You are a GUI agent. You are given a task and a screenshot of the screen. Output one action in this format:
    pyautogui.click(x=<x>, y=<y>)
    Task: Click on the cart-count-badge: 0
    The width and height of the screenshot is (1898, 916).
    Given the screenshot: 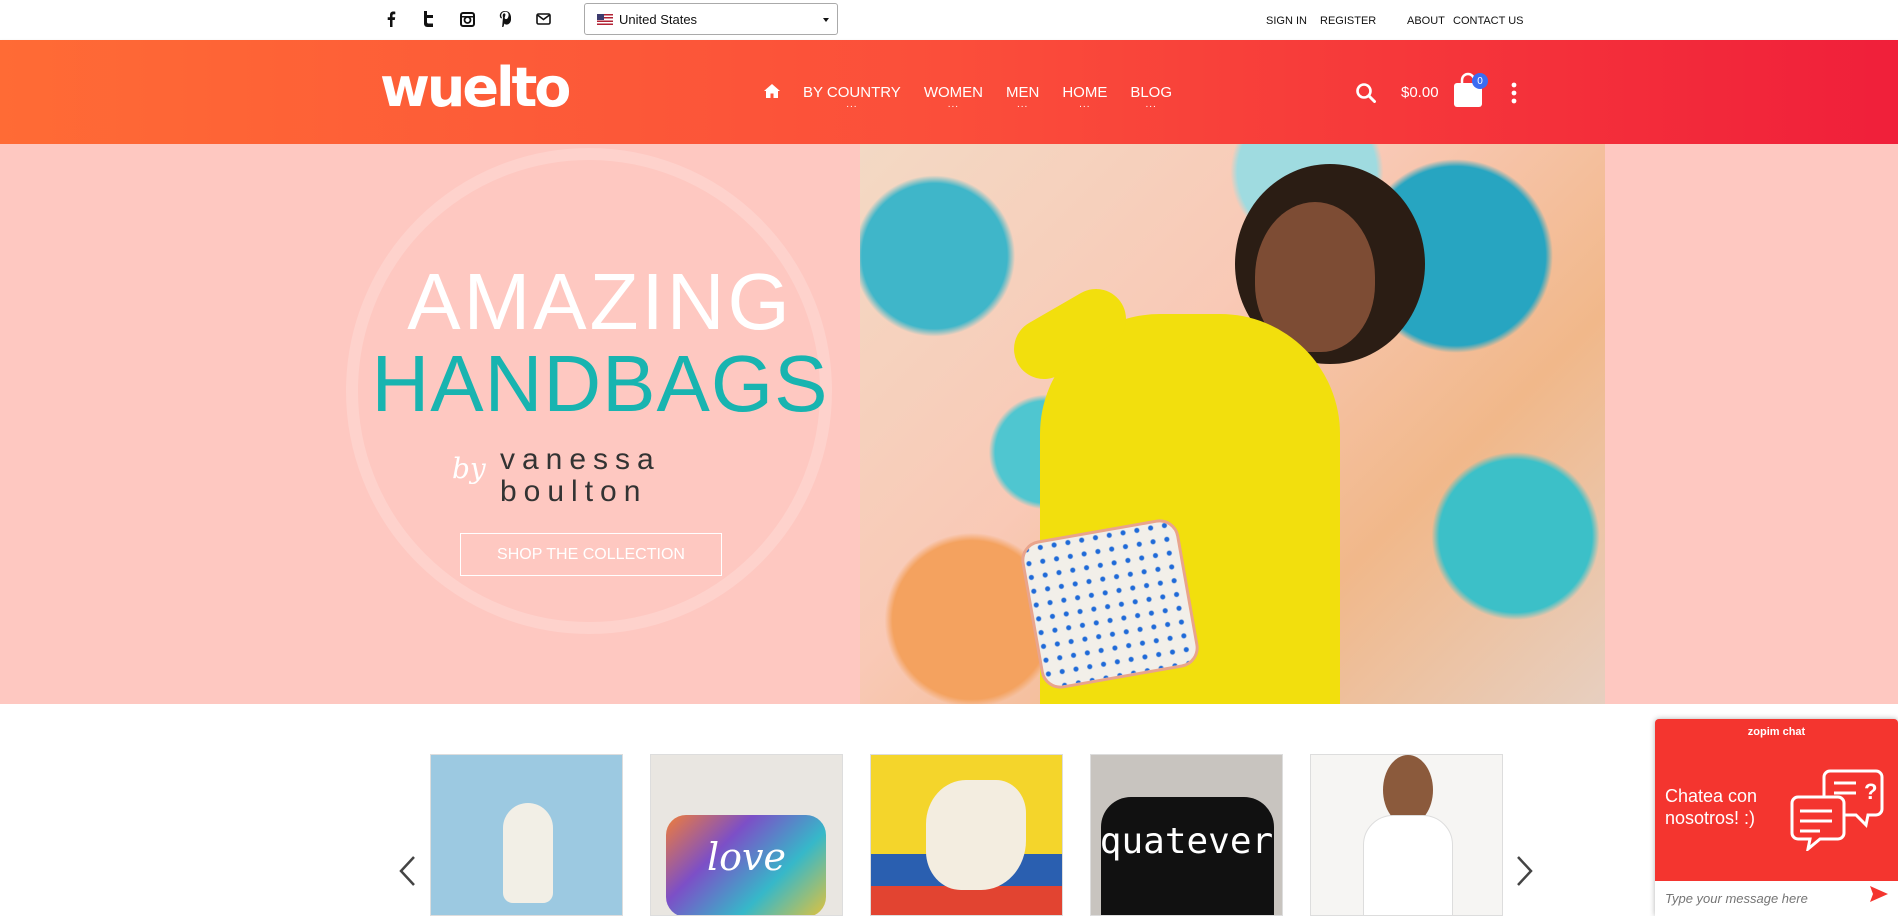 What is the action you would take?
    pyautogui.click(x=1480, y=81)
    